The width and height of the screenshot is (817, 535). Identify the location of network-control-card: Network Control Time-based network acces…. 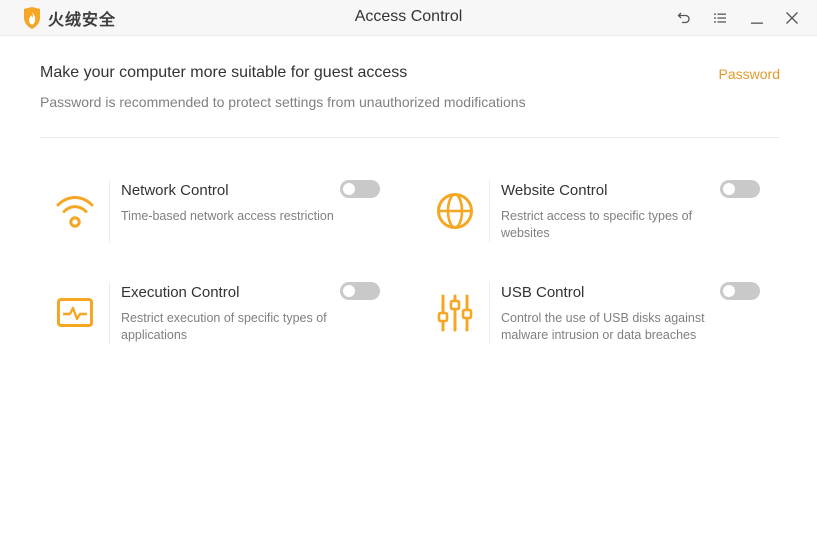
(210, 220).